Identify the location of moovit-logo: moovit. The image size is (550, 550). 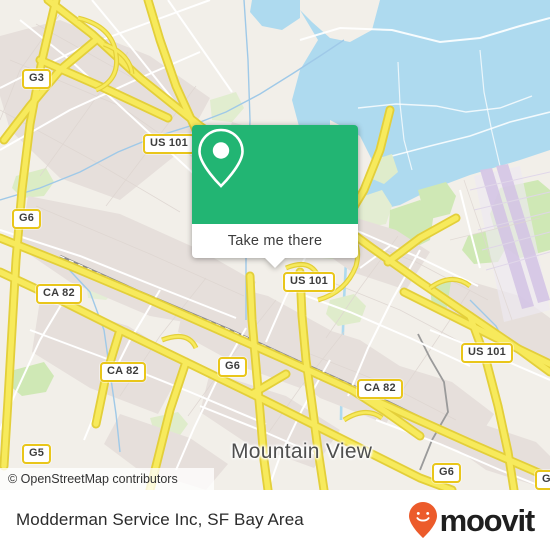
(472, 520).